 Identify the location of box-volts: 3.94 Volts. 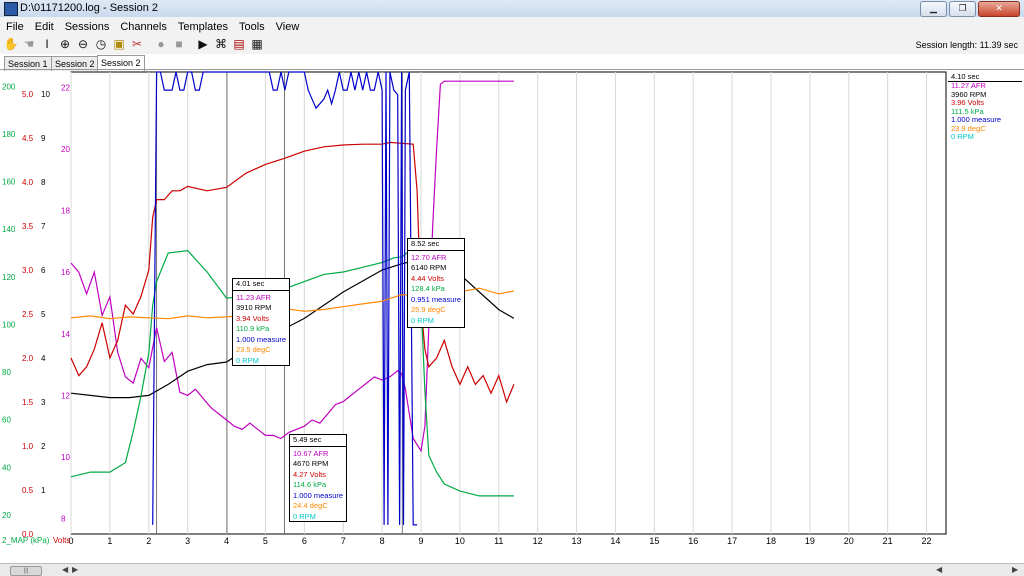
(252, 318).